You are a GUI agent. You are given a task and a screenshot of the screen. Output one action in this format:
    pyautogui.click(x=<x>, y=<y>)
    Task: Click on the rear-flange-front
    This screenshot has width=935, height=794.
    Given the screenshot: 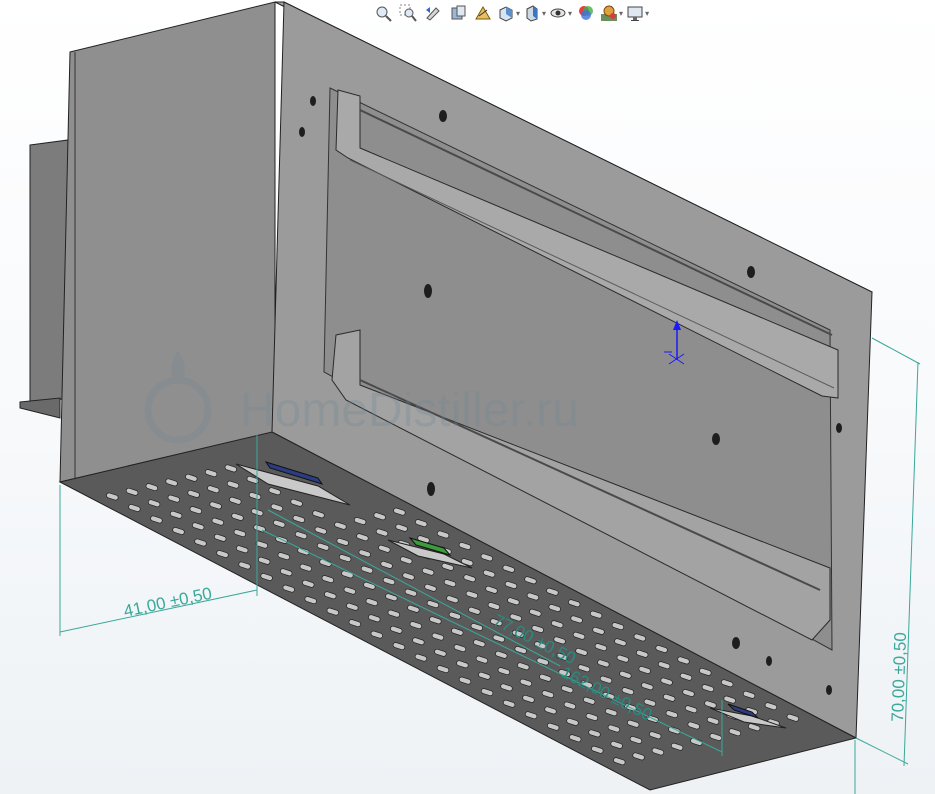 What is the action you would take?
    pyautogui.click(x=40, y=408)
    